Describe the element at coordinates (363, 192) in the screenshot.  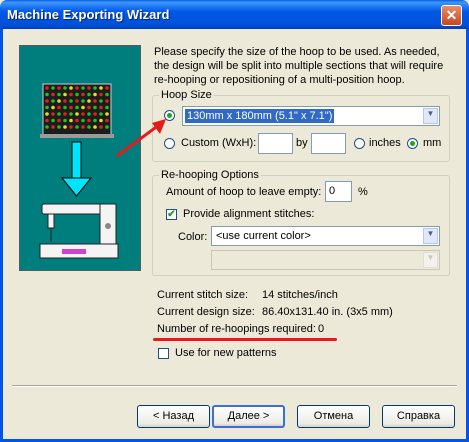
I see `percent-label: %` at that location.